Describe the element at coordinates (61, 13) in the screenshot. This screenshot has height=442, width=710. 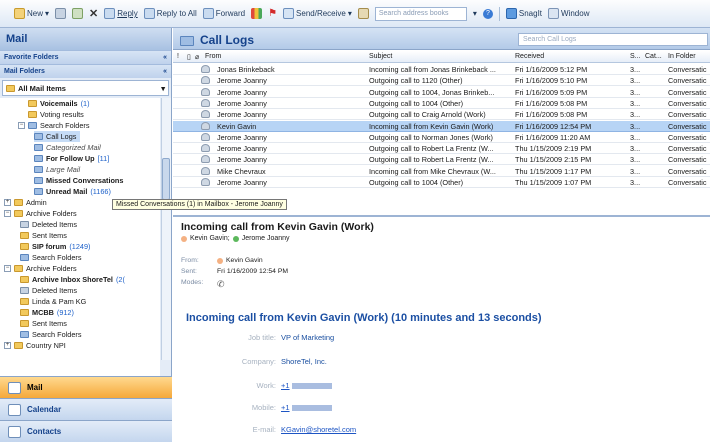
I see `print-button` at that location.